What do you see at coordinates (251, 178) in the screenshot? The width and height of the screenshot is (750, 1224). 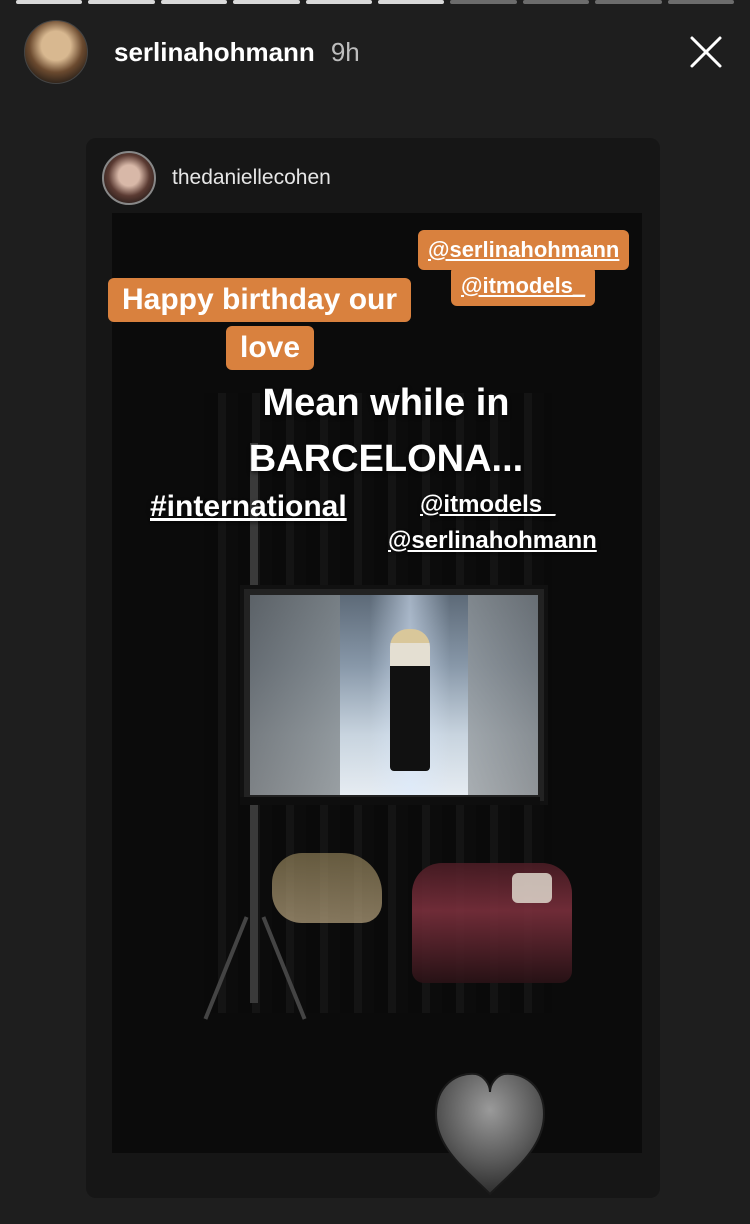 I see `repost-username: thedaniellecohen` at bounding box center [251, 178].